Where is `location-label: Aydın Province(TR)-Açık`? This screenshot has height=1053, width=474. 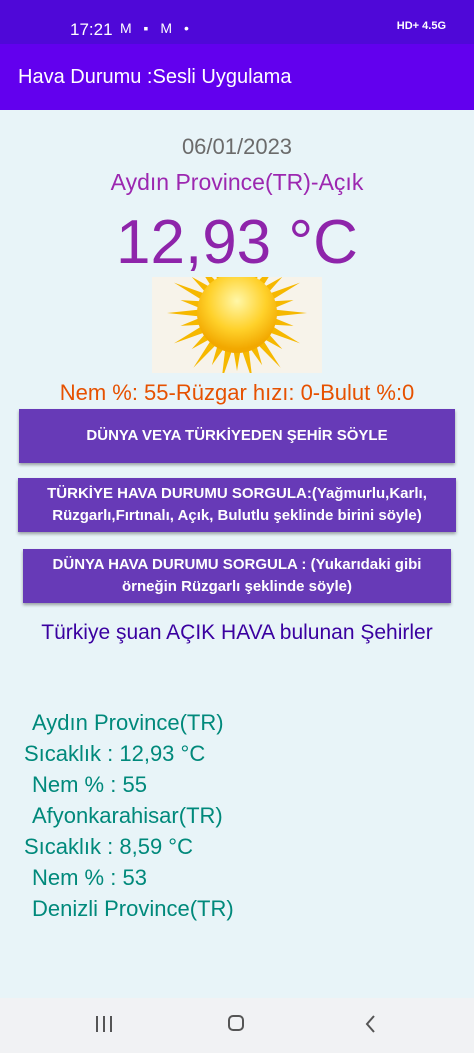 location-label: Aydın Province(TR)-Açık is located at coordinates (237, 182).